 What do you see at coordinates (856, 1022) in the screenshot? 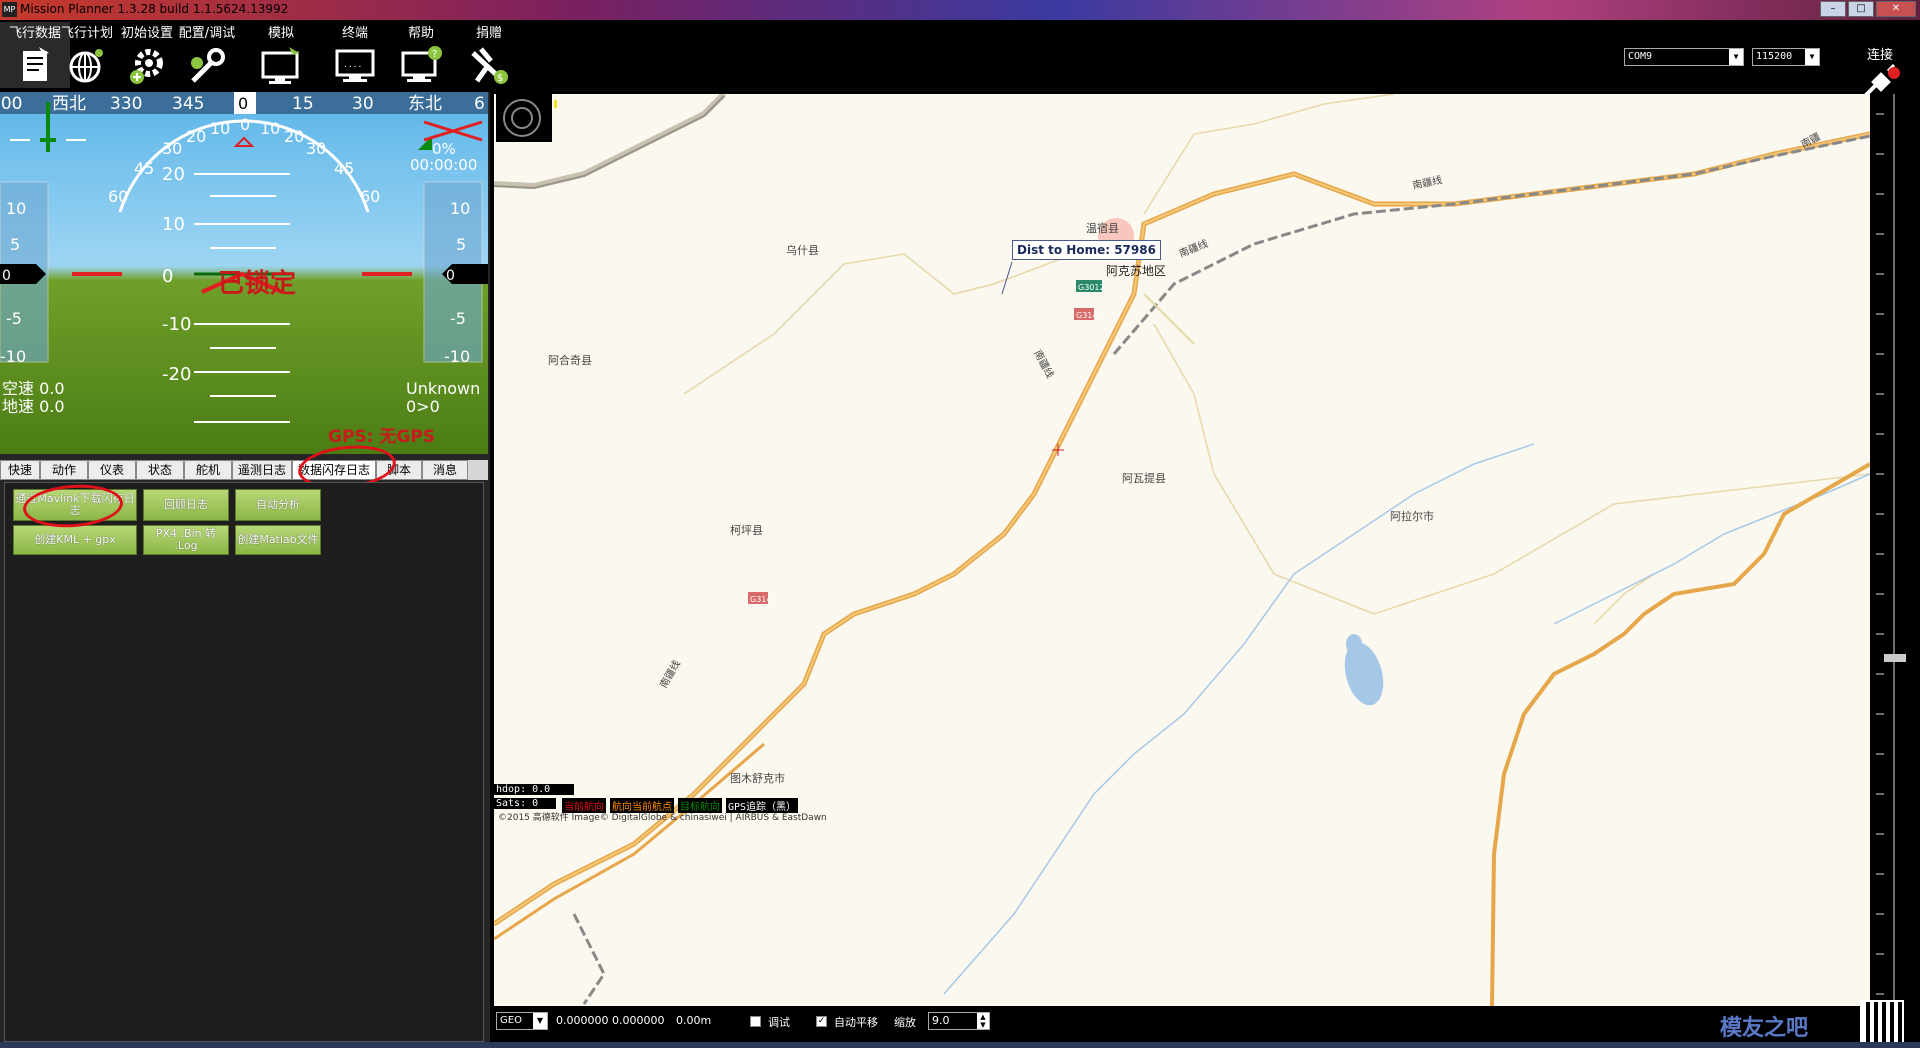
I see `autopan-label: 自动平移` at bounding box center [856, 1022].